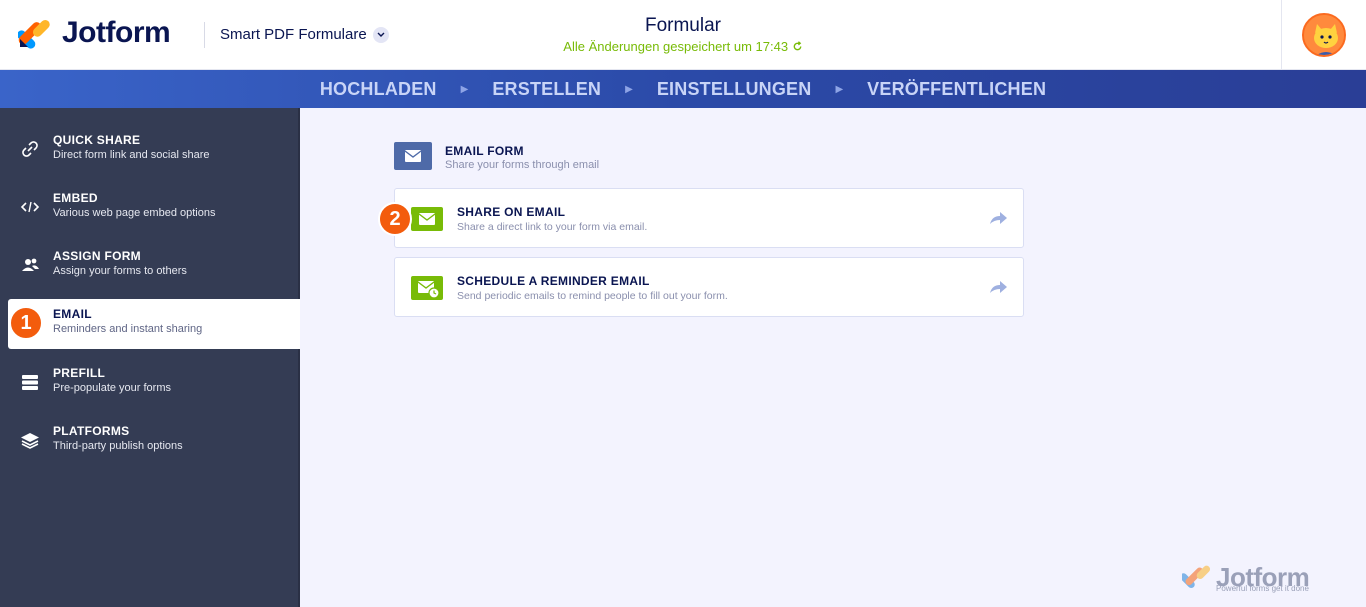  What do you see at coordinates (1281, 35) in the screenshot?
I see `header-right-divider` at bounding box center [1281, 35].